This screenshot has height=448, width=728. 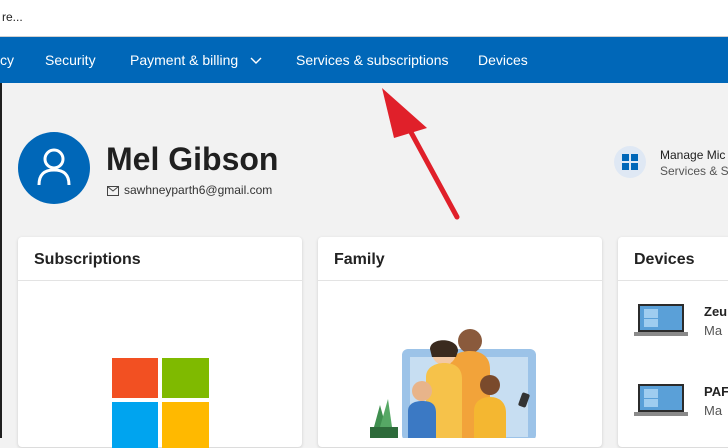 What do you see at coordinates (359, 259) in the screenshot?
I see `family-card-title: Family` at bounding box center [359, 259].